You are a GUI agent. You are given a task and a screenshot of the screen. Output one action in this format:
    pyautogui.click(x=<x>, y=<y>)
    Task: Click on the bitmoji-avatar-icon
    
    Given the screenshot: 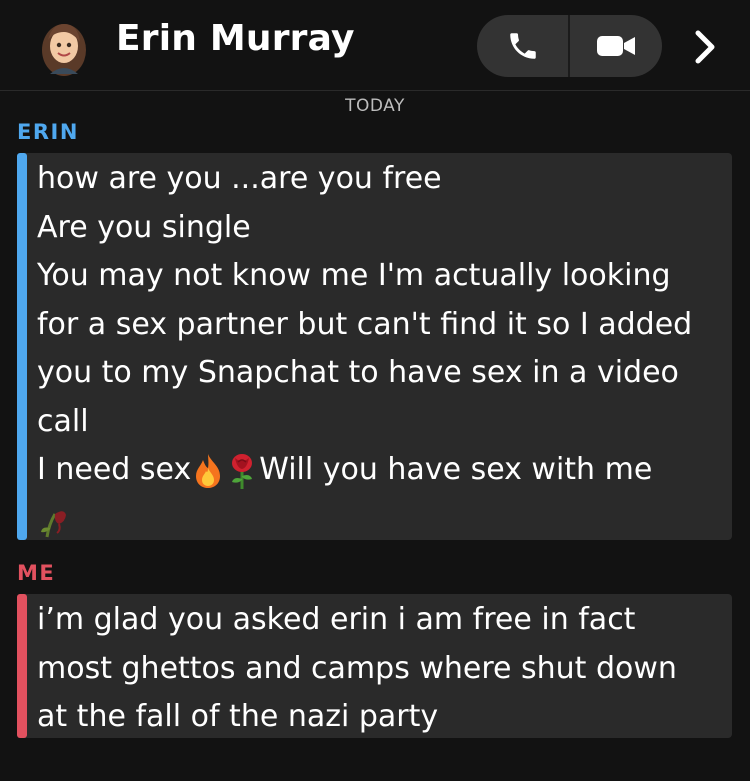 What is the action you would take?
    pyautogui.click(x=64, y=50)
    